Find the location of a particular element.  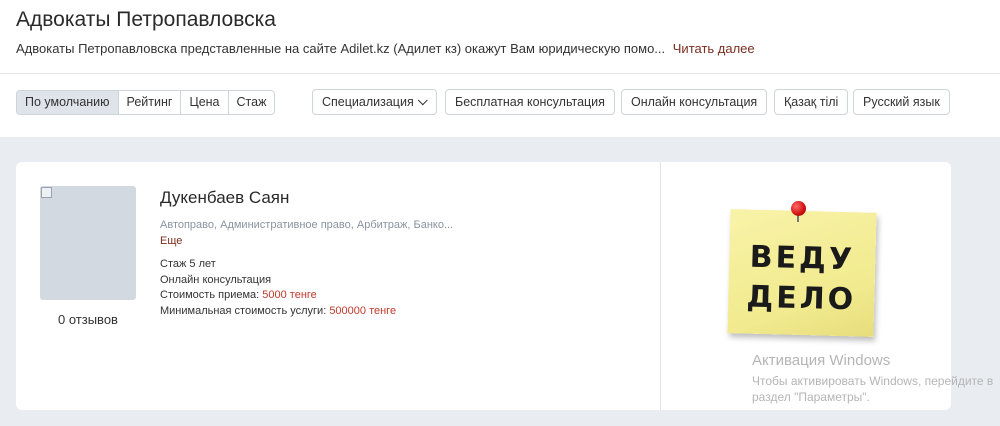

read-more-link: Читать далее is located at coordinates (714, 48).